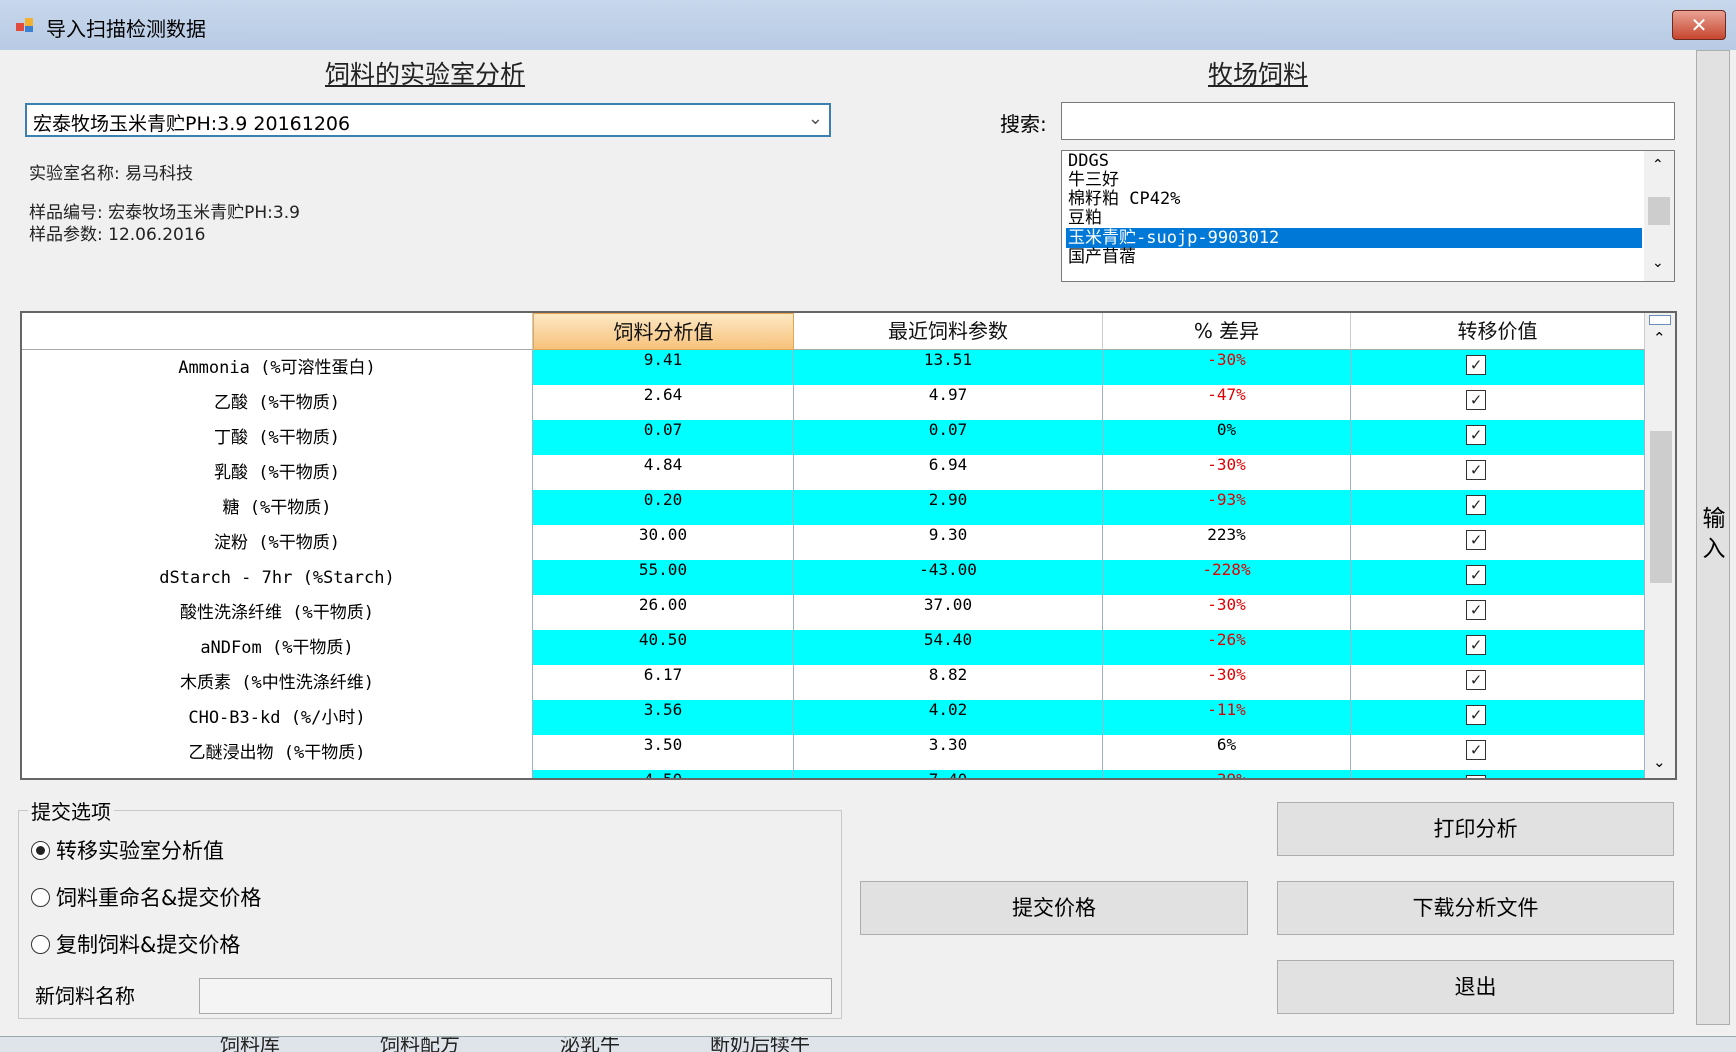  Describe the element at coordinates (1475, 908) in the screenshot. I see `download-analysis-button: 下载分析文件` at that location.